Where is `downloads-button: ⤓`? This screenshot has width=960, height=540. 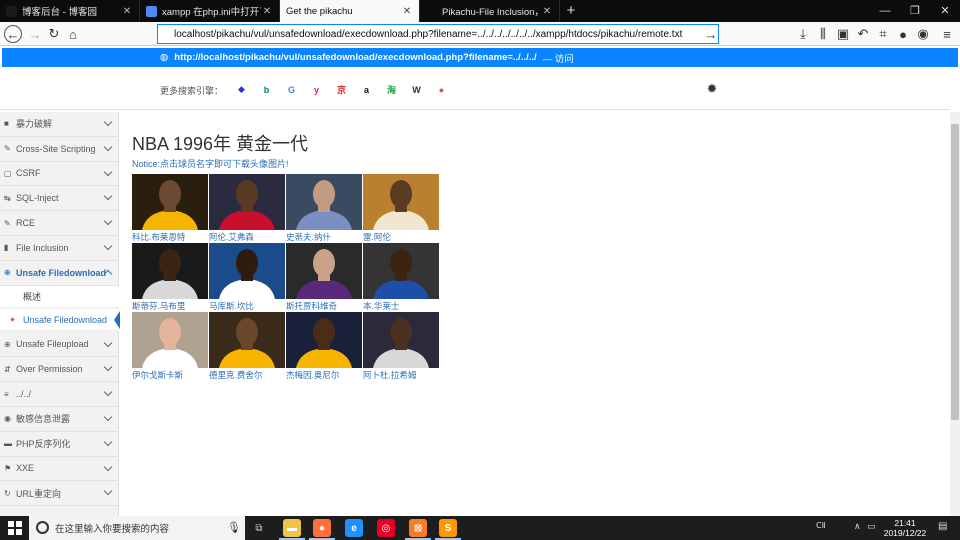 downloads-button: ⤓ is located at coordinates (803, 34).